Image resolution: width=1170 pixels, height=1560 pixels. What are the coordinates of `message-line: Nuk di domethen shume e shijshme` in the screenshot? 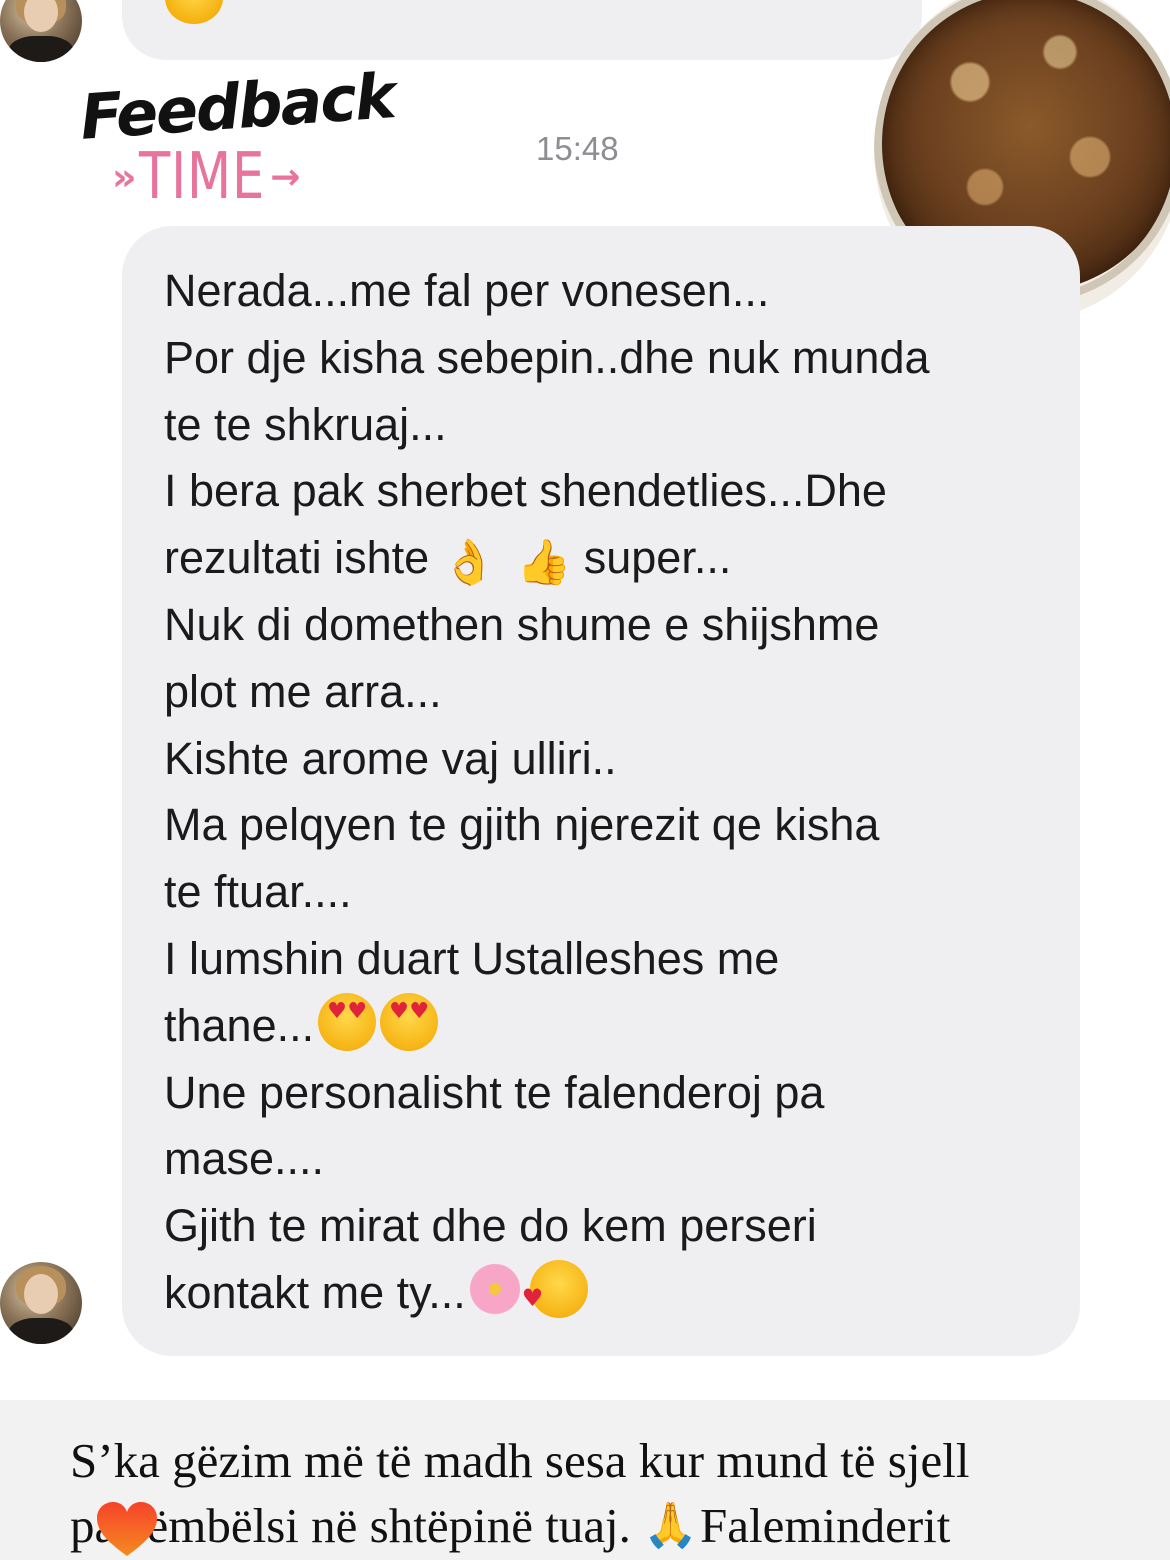 It's located at (522, 624).